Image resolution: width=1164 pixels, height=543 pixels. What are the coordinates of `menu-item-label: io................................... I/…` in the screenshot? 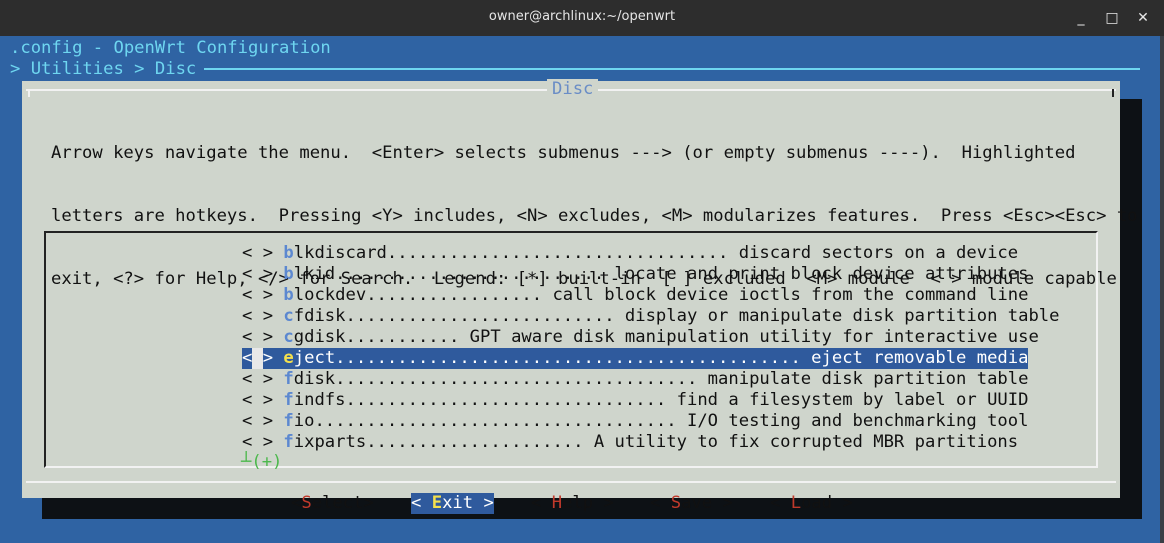 It's located at (661, 421).